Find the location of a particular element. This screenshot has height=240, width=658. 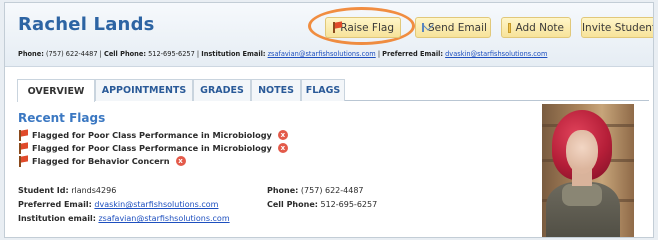

recent-flags-title: Recent Flags is located at coordinates (62, 118).